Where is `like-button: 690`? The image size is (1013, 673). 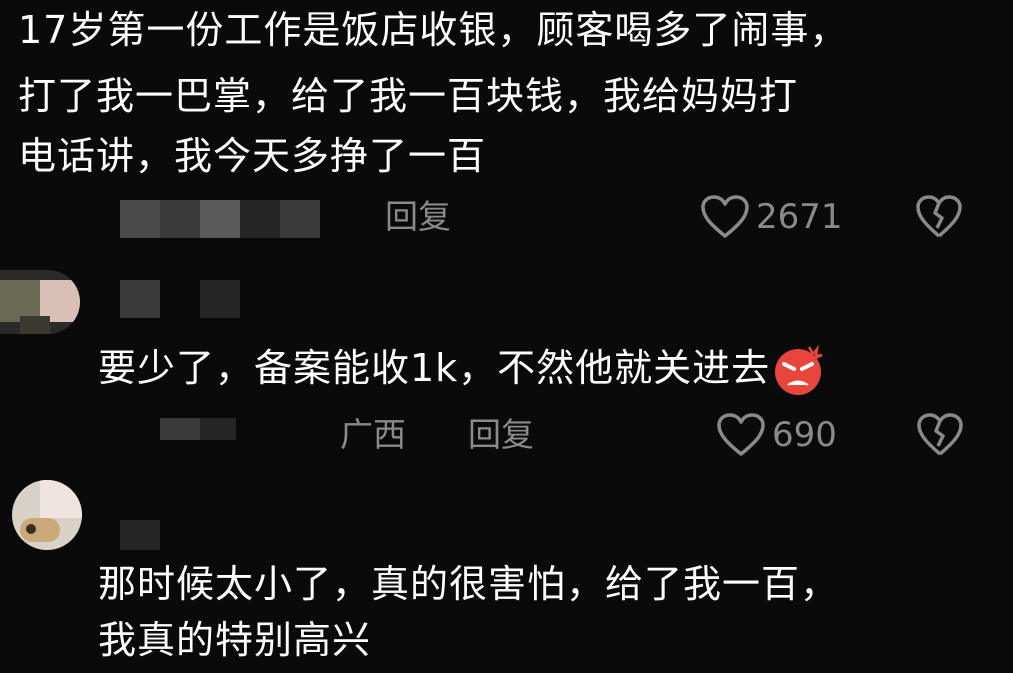 like-button: 690 is located at coordinates (776, 435).